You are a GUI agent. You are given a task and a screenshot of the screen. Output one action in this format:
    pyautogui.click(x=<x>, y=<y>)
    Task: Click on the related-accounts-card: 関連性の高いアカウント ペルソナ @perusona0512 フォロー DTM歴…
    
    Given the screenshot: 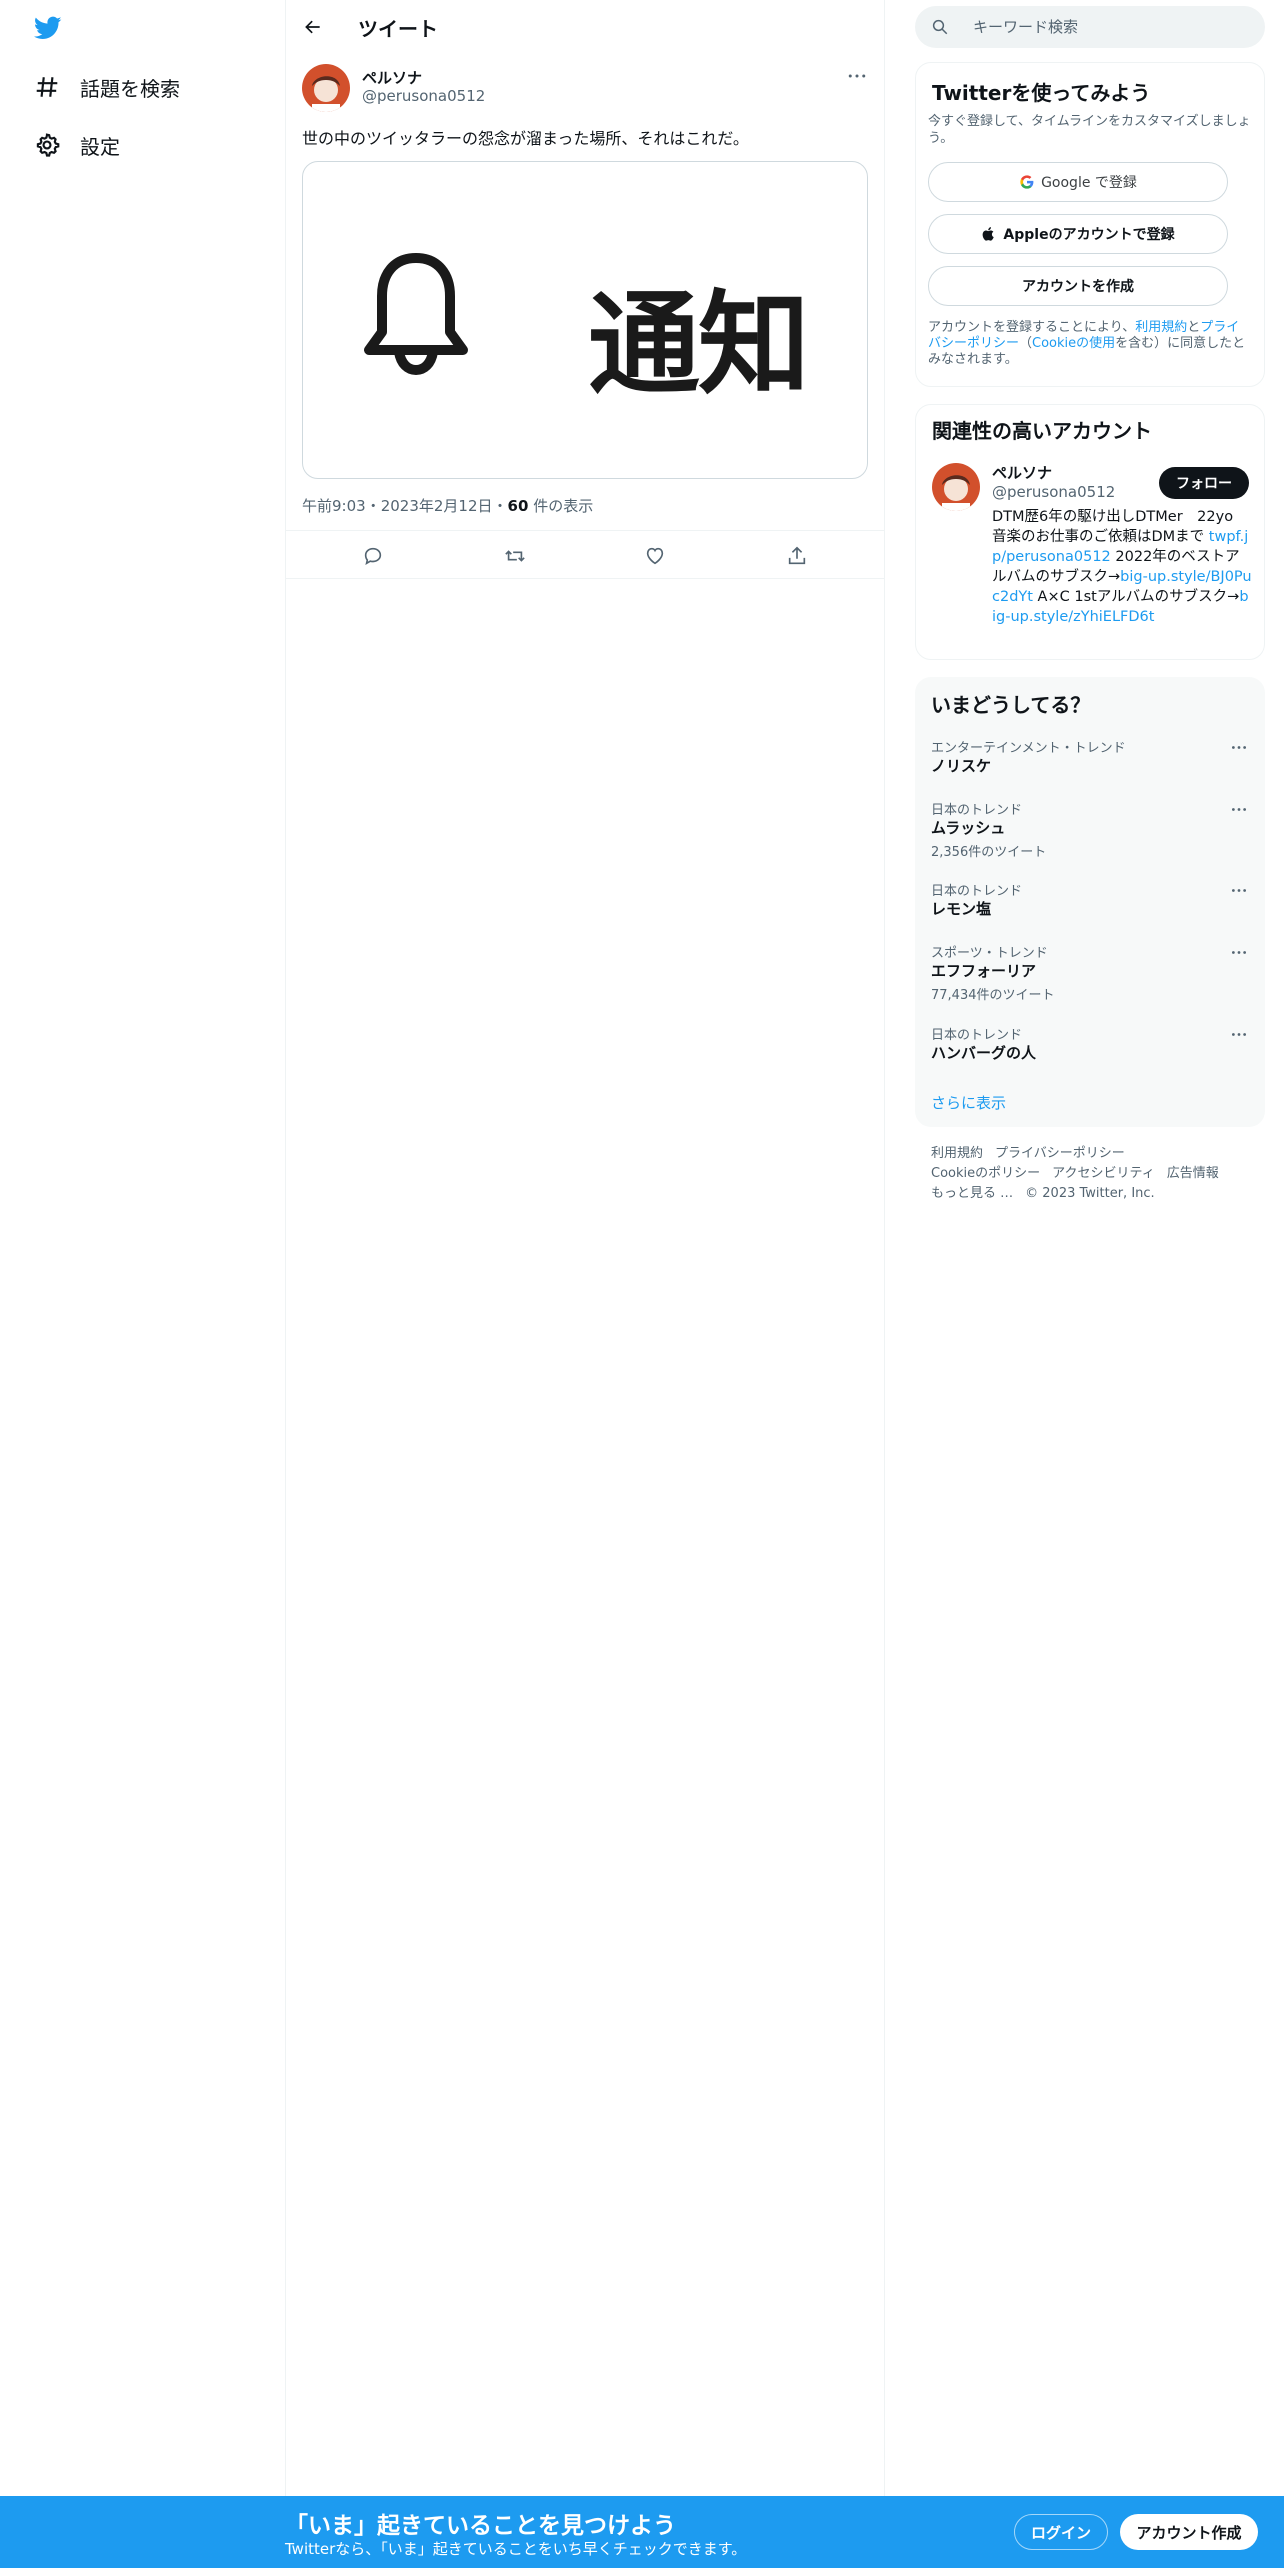 What is the action you would take?
    pyautogui.click(x=1090, y=532)
    